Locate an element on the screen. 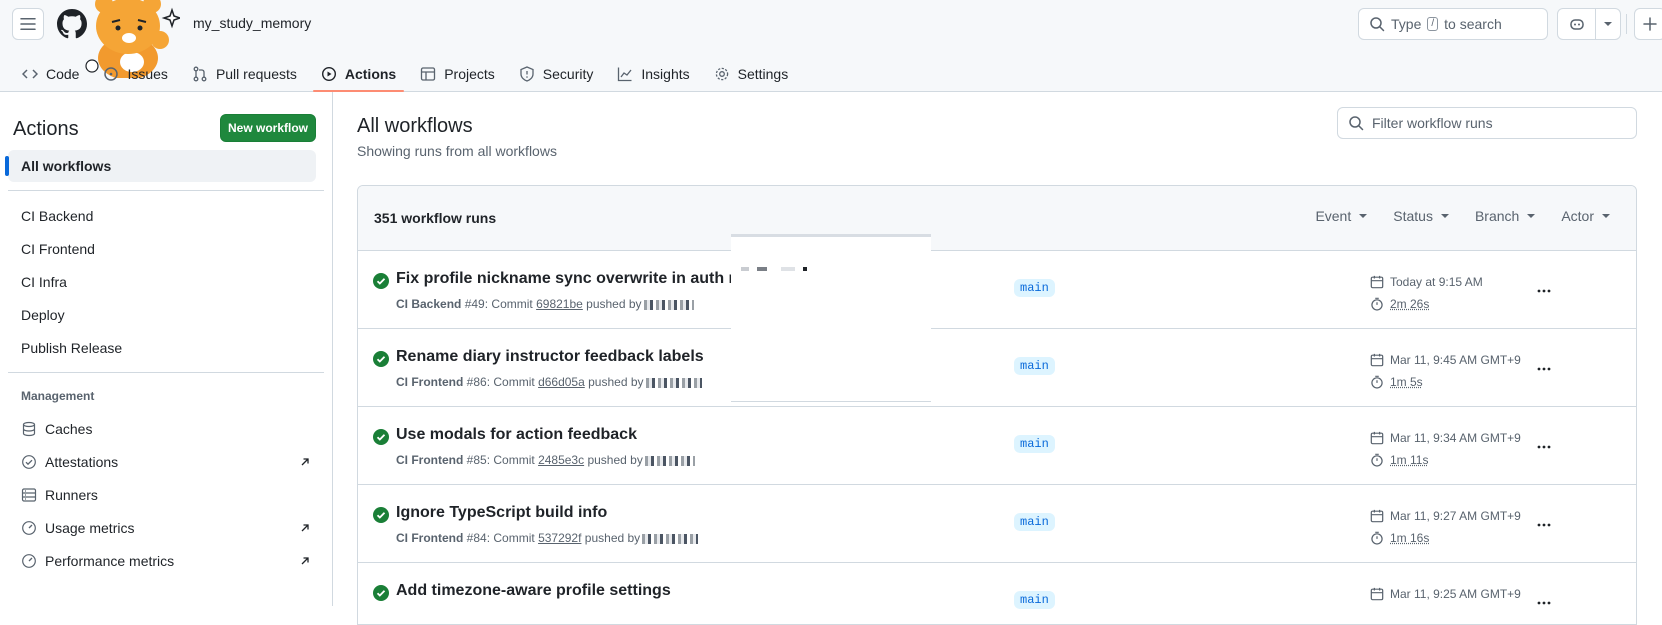  run-title-link: Ignore TypeScript build info is located at coordinates (501, 513).